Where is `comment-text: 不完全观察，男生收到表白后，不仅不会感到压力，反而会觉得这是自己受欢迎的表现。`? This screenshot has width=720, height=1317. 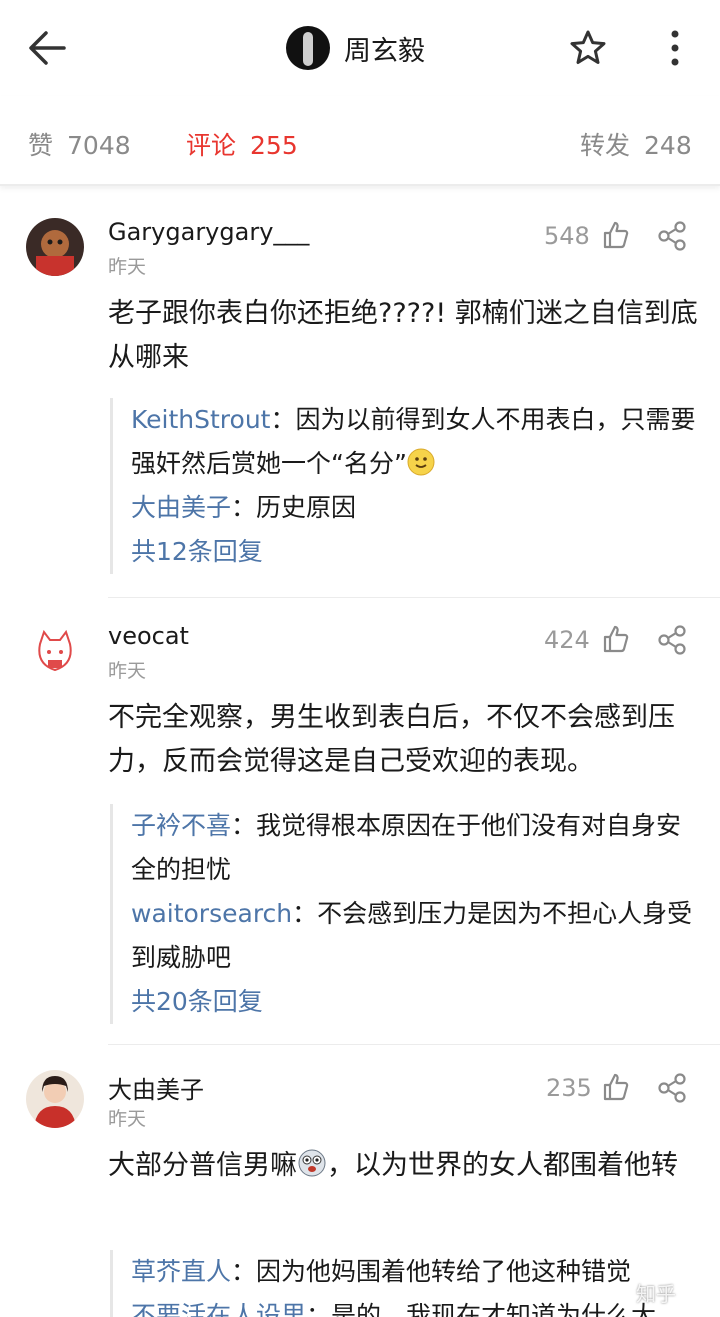 comment-text: 不完全观察，男生收到表白后，不仅不会感到压力，反而会觉得这是自己受欢迎的表现。 is located at coordinates (391, 739).